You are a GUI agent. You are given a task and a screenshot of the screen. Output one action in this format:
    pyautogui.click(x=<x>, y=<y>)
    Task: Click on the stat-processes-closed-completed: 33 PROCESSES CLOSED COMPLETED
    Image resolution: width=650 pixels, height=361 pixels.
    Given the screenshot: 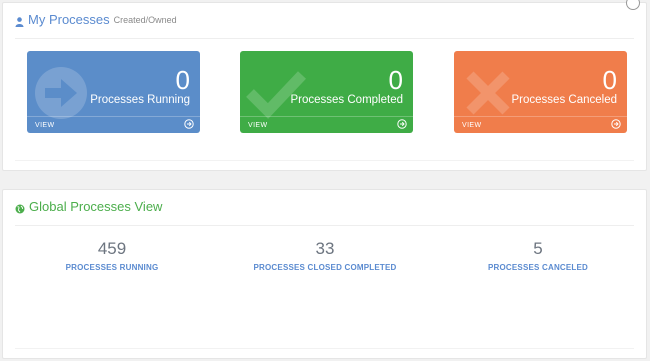 What is the action you would take?
    pyautogui.click(x=325, y=255)
    